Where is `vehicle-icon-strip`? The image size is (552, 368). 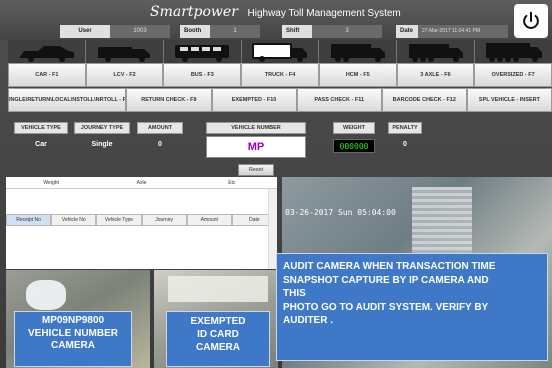
vehicle-icon-strip is located at coordinates (280, 51).